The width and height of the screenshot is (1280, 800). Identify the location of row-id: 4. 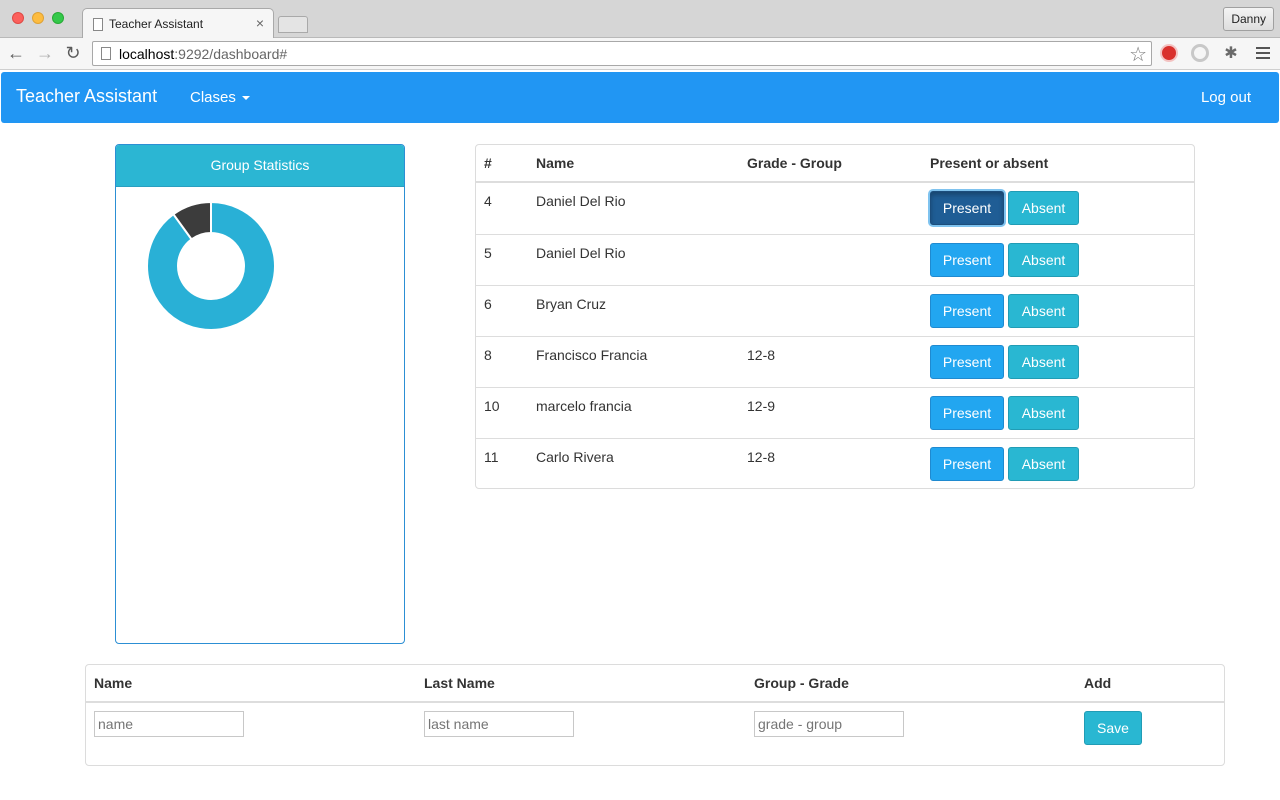
(488, 201).